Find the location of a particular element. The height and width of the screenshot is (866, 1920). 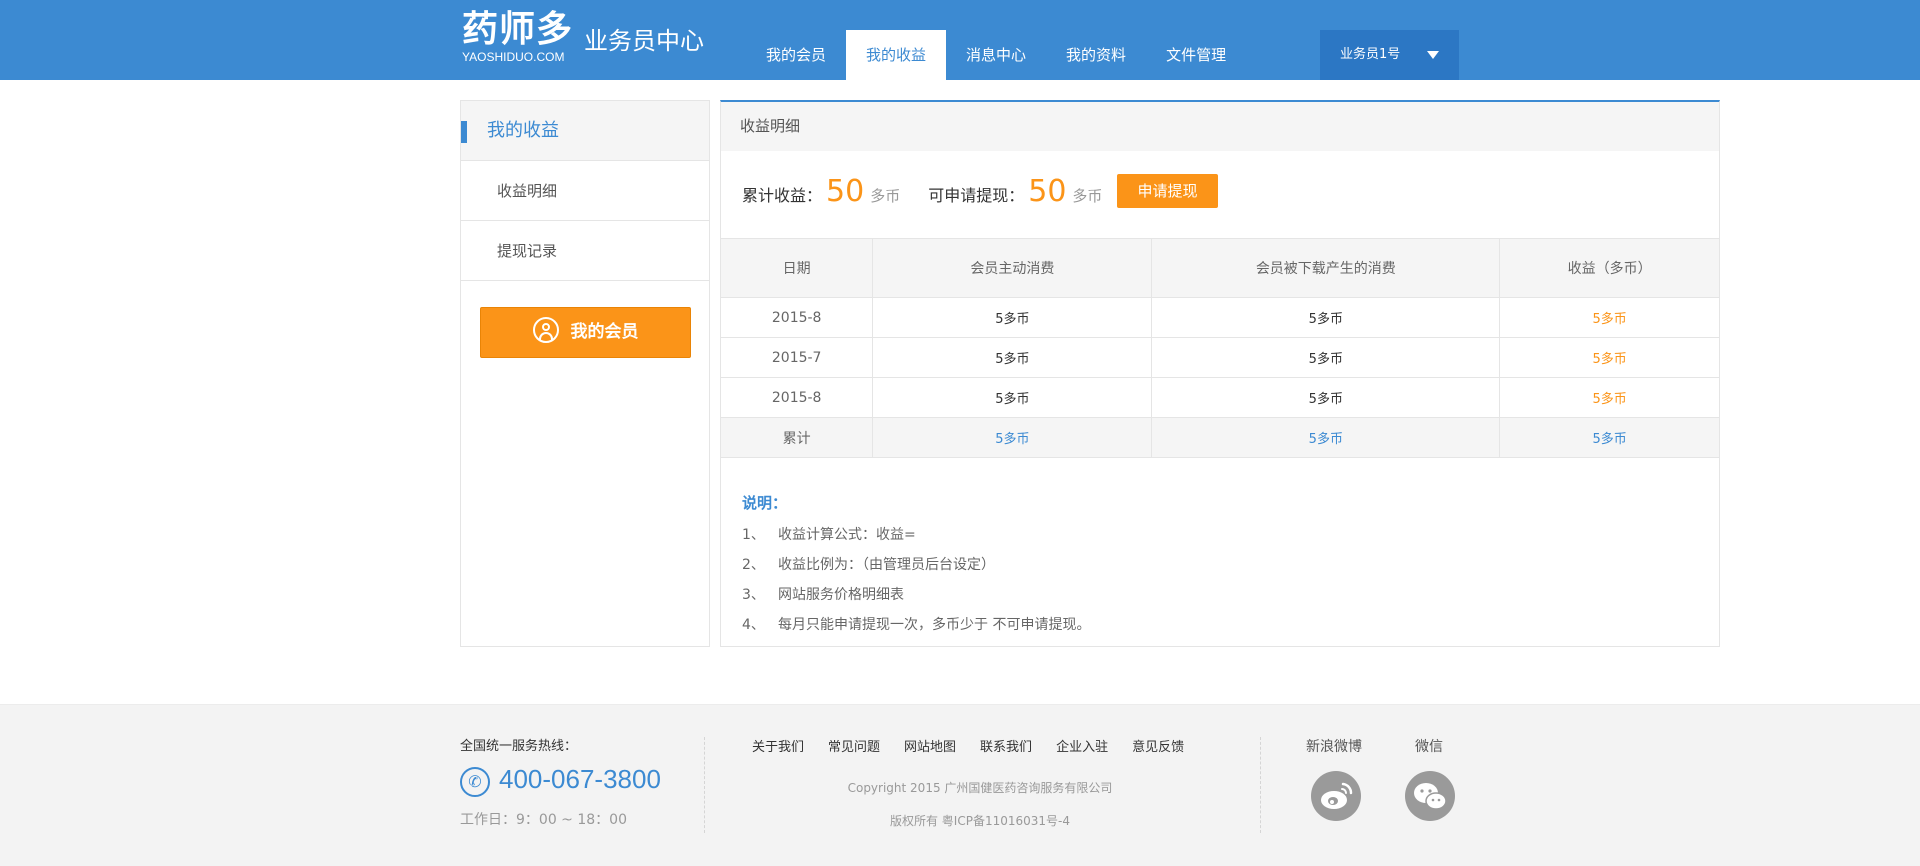

cell-total-active-spend: 5多币 is located at coordinates (1012, 437).